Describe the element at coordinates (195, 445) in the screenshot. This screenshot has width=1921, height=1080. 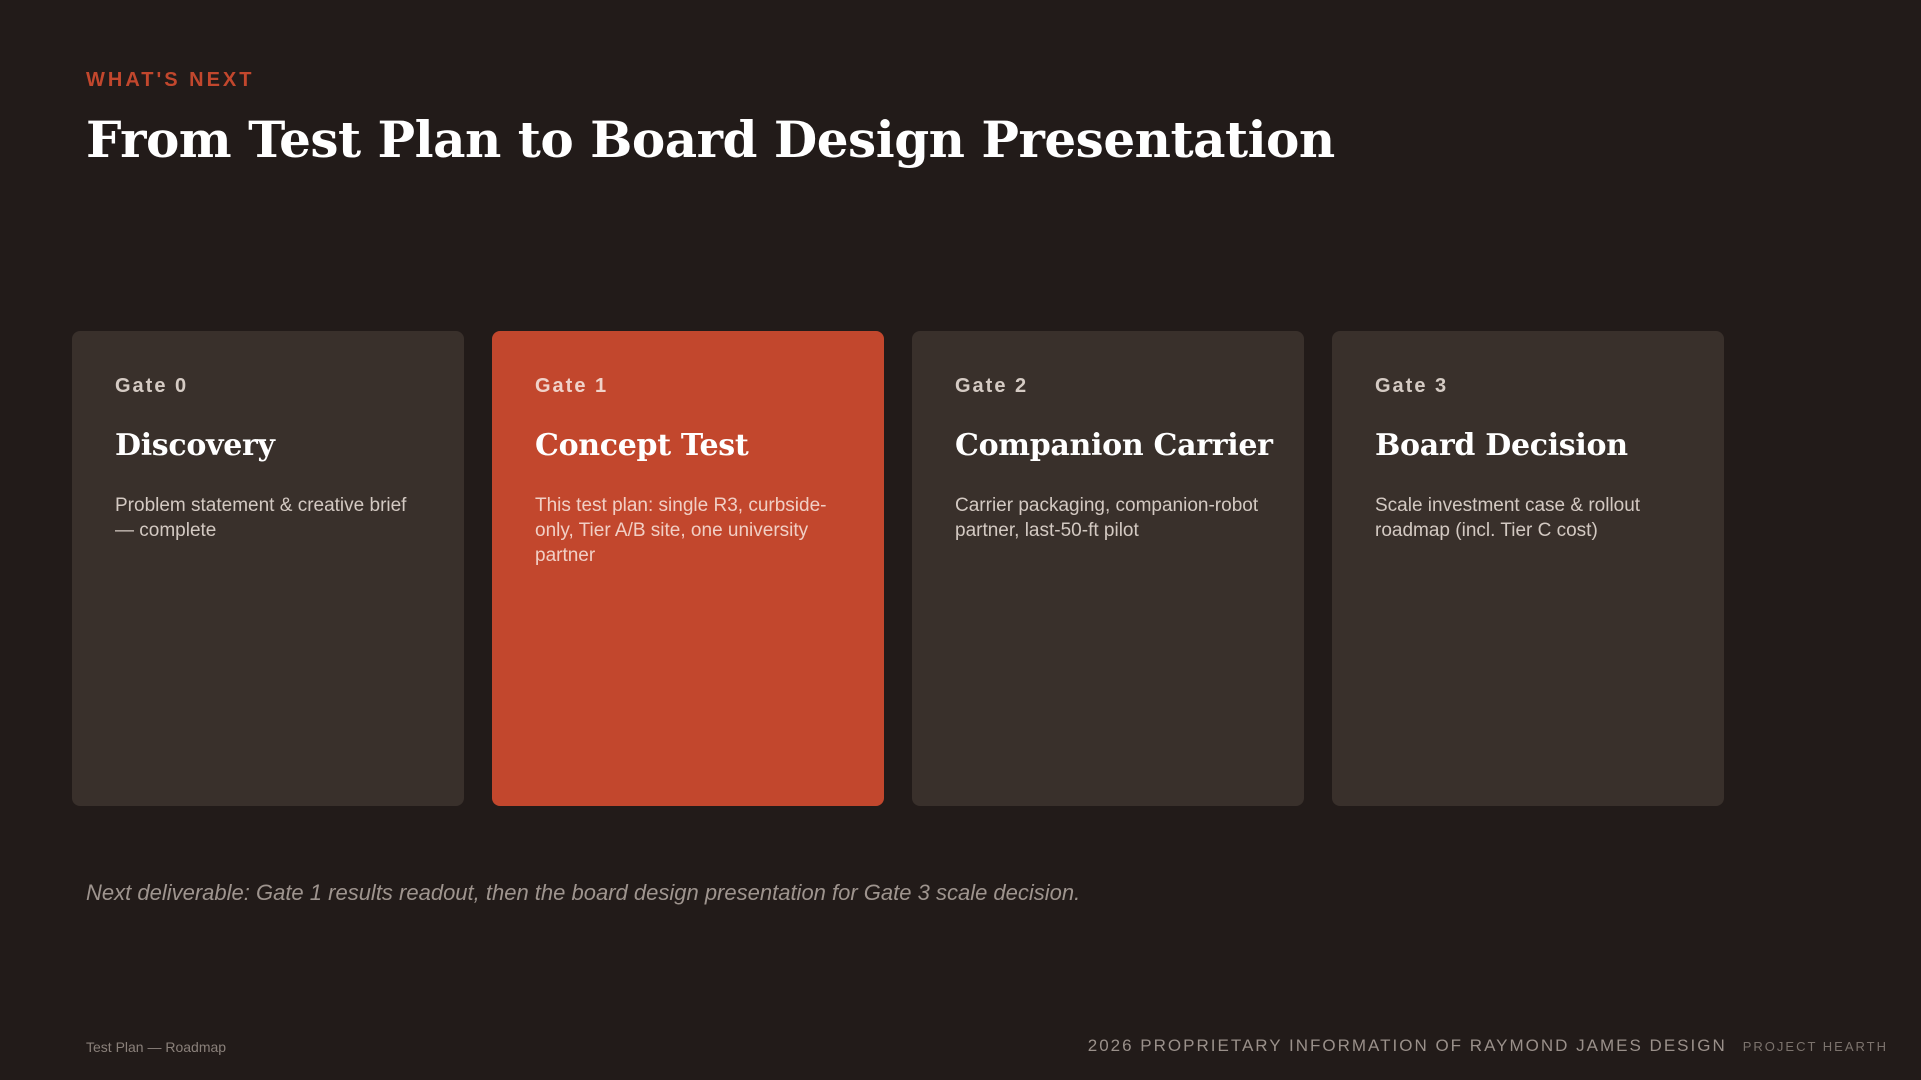
I see `gate-title: Discovery` at that location.